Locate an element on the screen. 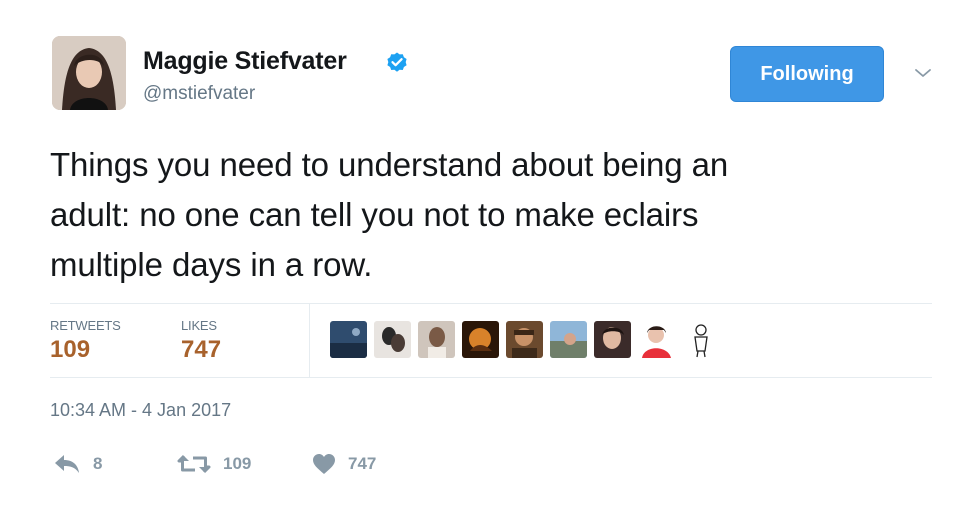  author-name: Maggie Stiefvater is located at coordinates (245, 61).